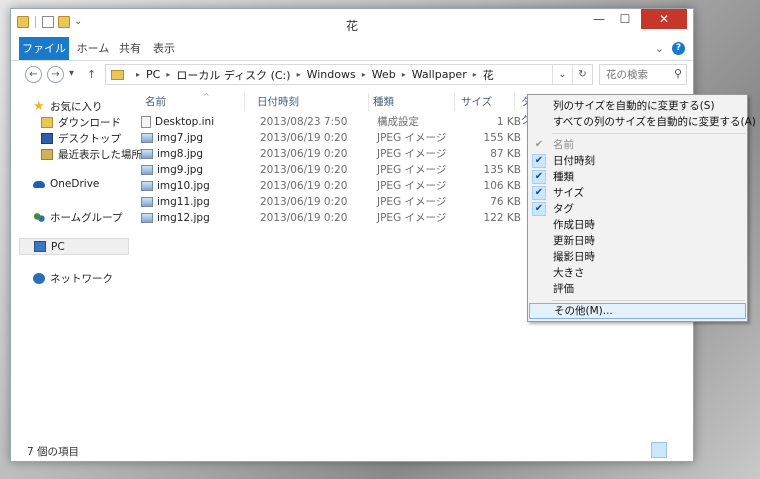 The width and height of the screenshot is (760, 479). What do you see at coordinates (539, 161) in the screenshot?
I see `checkmark-icon: ✔` at bounding box center [539, 161].